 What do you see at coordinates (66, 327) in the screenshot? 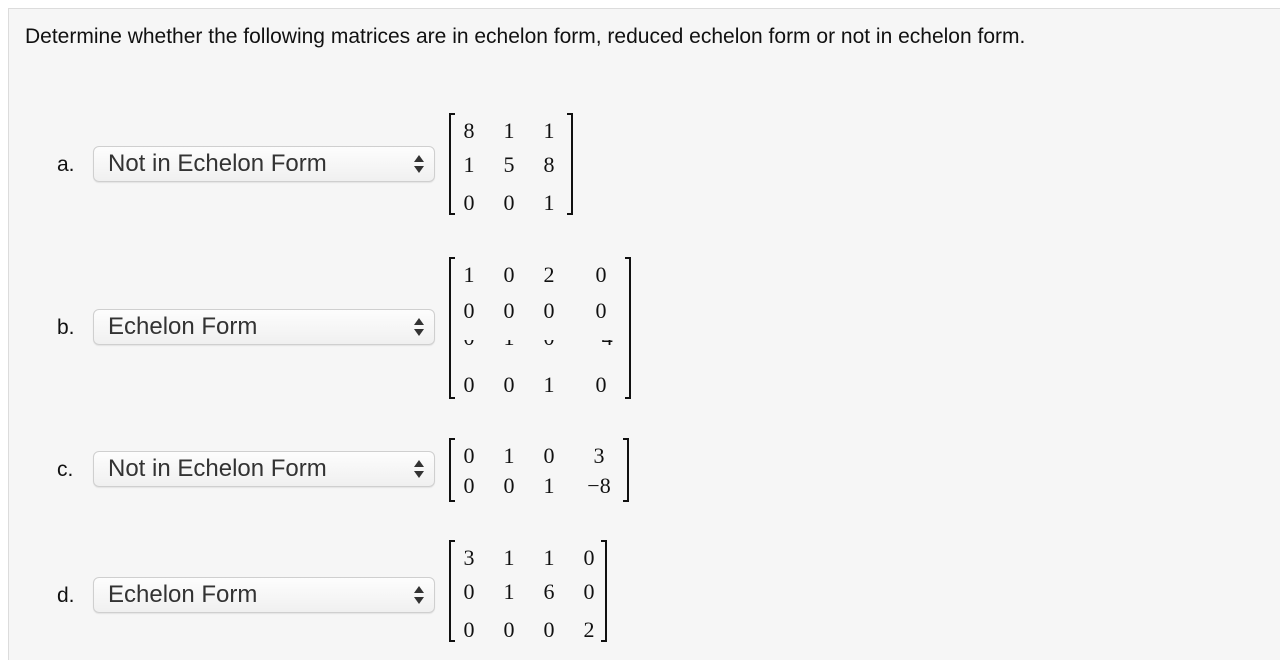
I see `part-label-b: b.` at bounding box center [66, 327].